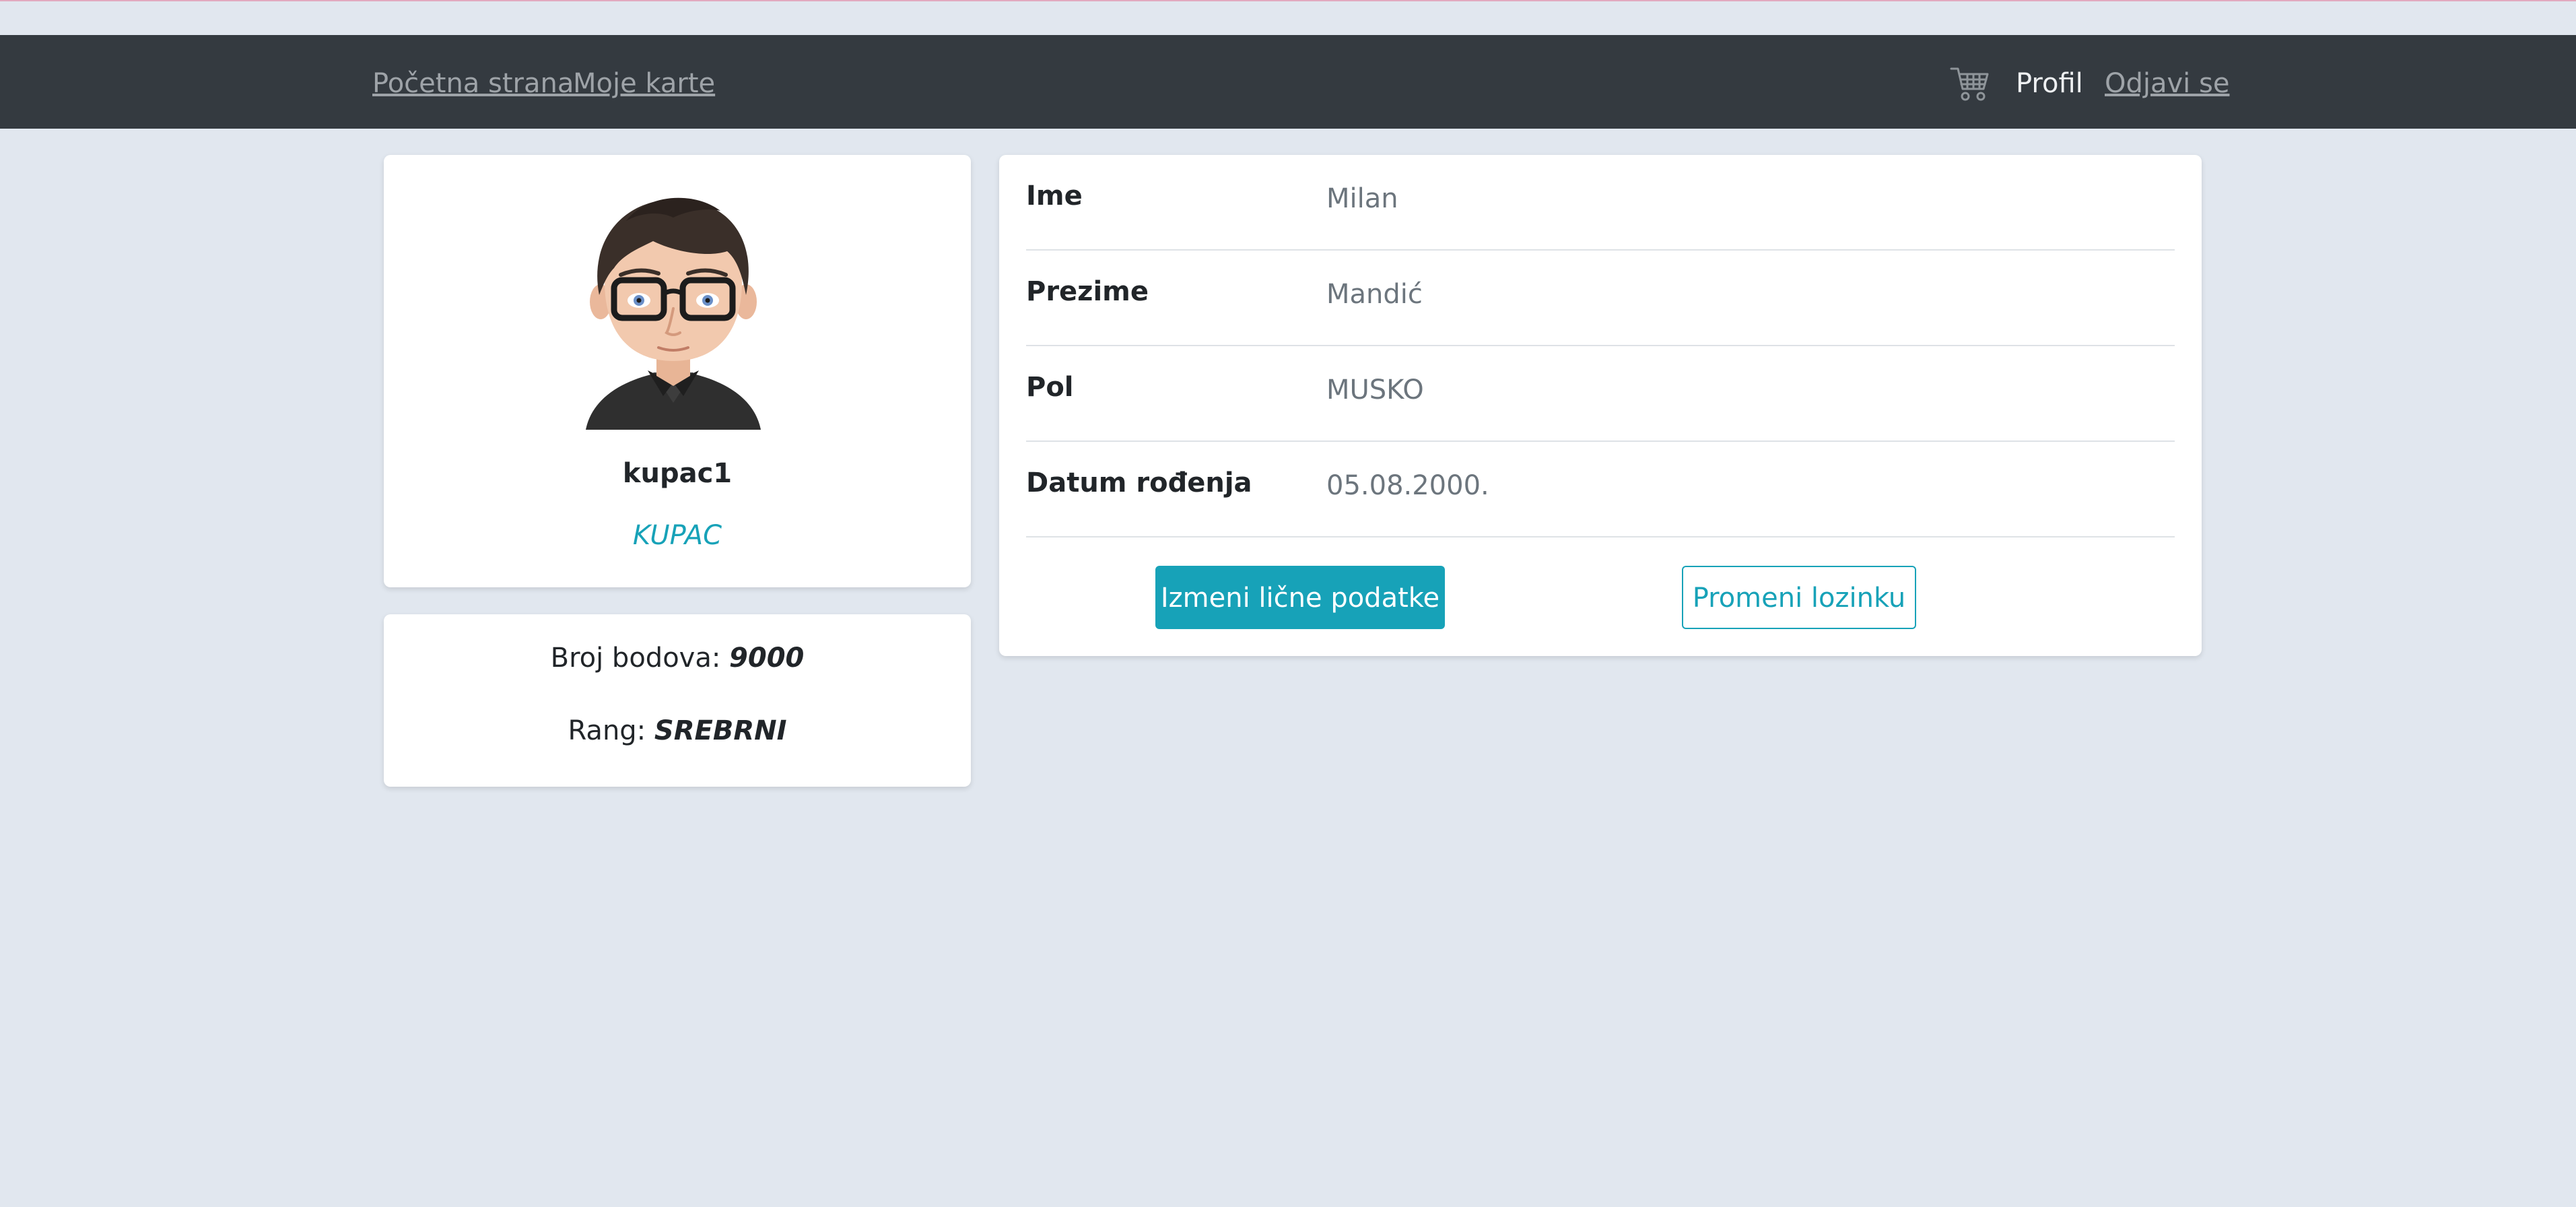 The image size is (2576, 1207). What do you see at coordinates (1054, 196) in the screenshot?
I see `detail-label: Ime` at bounding box center [1054, 196].